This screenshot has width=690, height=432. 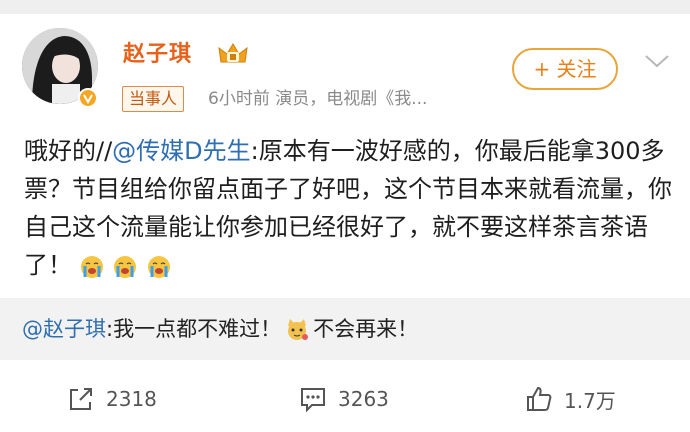 What do you see at coordinates (590, 400) in the screenshot?
I see `like-count: 1.7万` at bounding box center [590, 400].